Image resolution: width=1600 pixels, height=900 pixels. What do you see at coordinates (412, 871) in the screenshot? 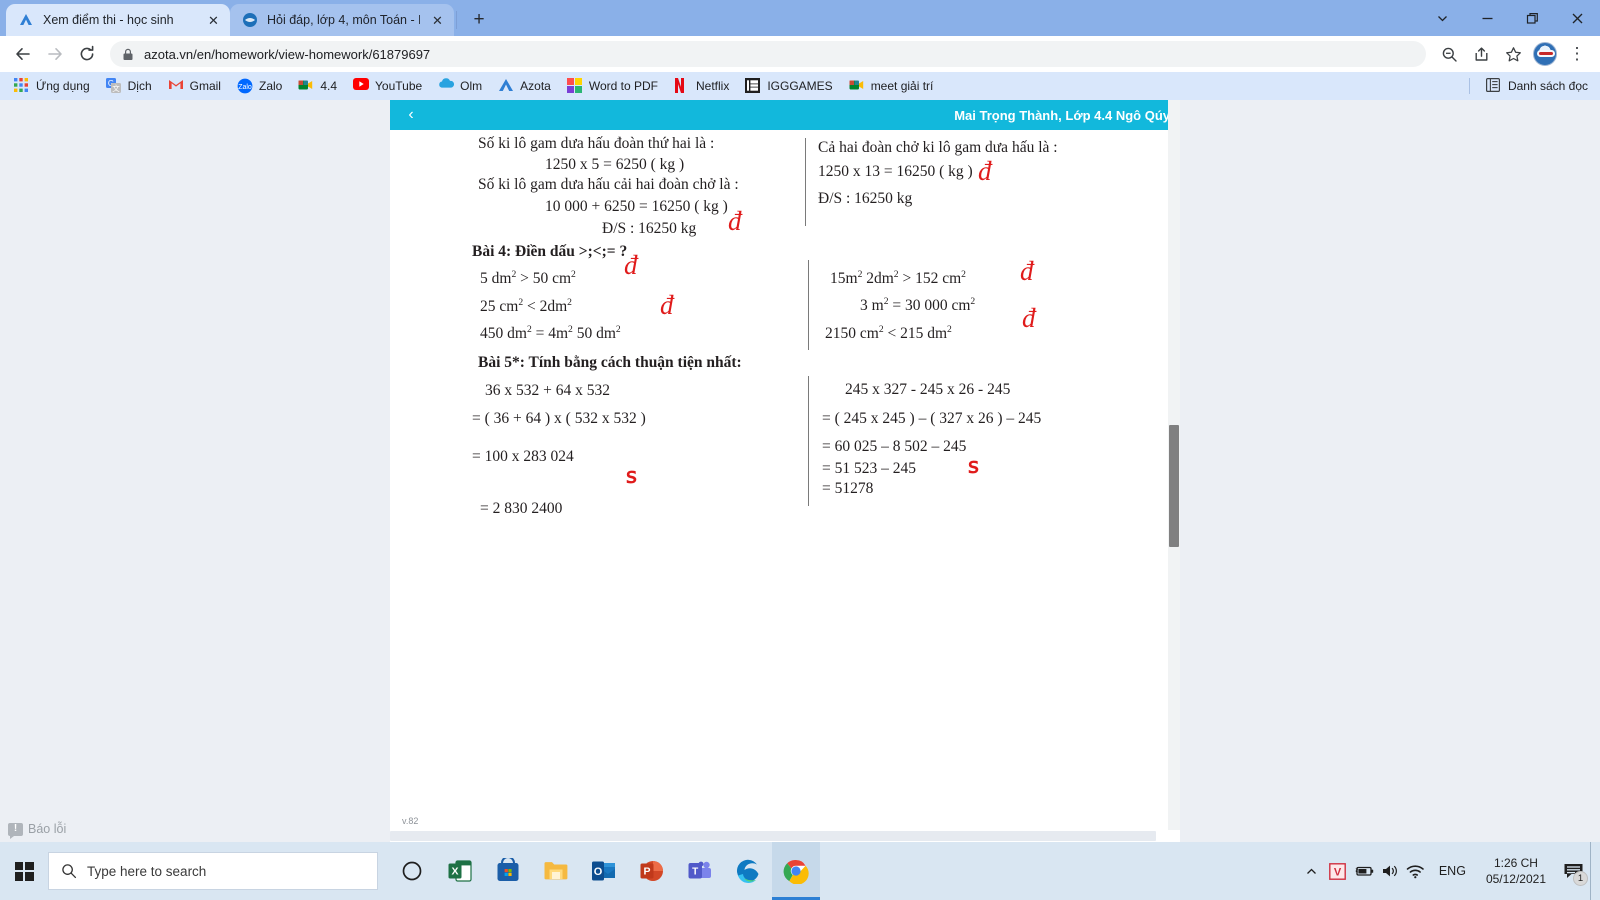
I see `cortana-icon` at bounding box center [412, 871].